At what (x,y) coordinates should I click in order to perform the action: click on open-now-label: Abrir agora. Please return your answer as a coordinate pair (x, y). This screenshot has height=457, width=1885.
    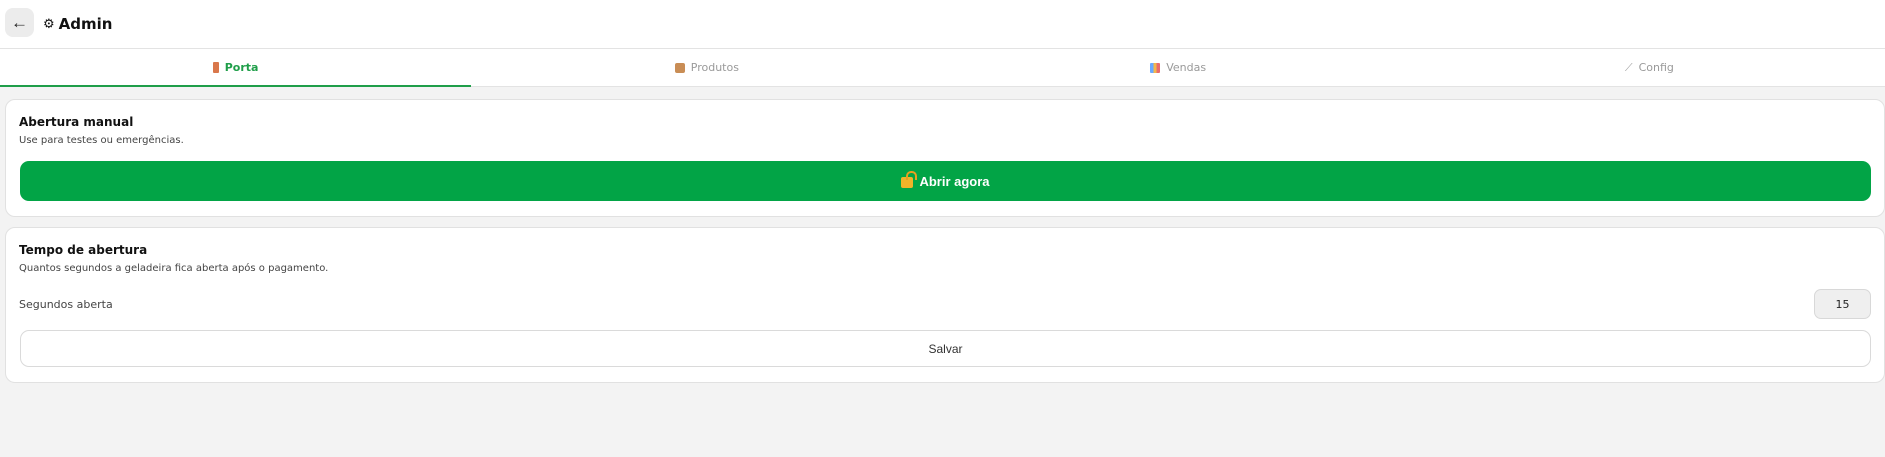
    Looking at the image, I should click on (954, 181).